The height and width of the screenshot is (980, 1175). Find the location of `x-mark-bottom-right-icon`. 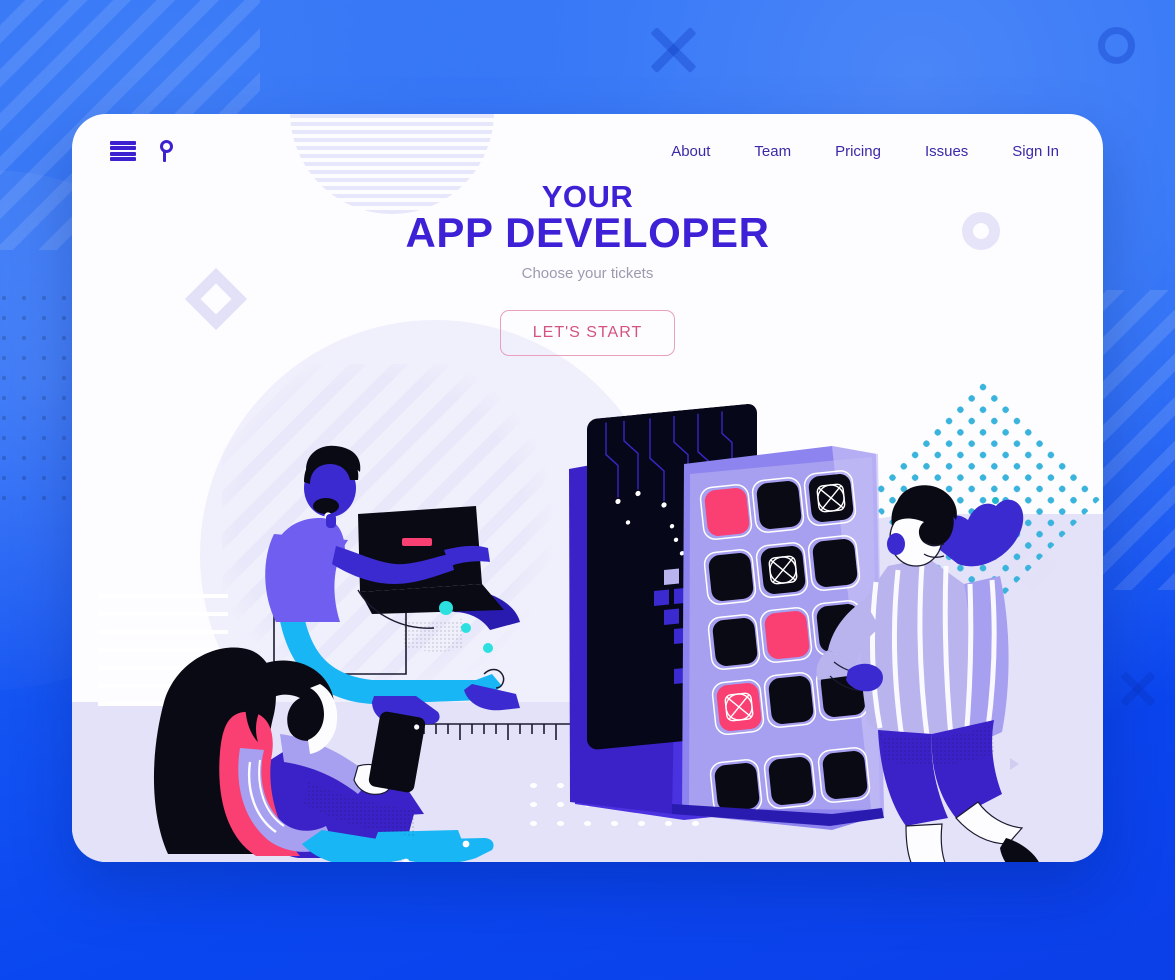

x-mark-bottom-right-icon is located at coordinates (1138, 689).